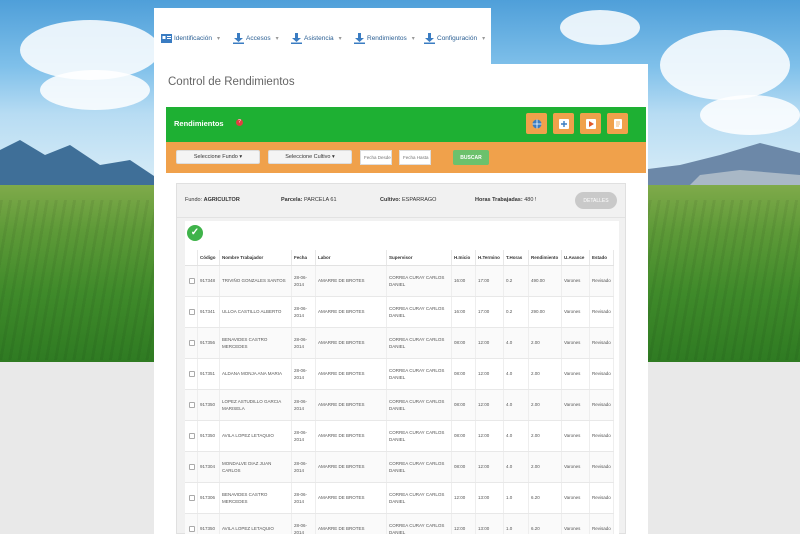 Image resolution: width=800 pixels, height=534 pixels. I want to click on document-icon, so click(617, 123).